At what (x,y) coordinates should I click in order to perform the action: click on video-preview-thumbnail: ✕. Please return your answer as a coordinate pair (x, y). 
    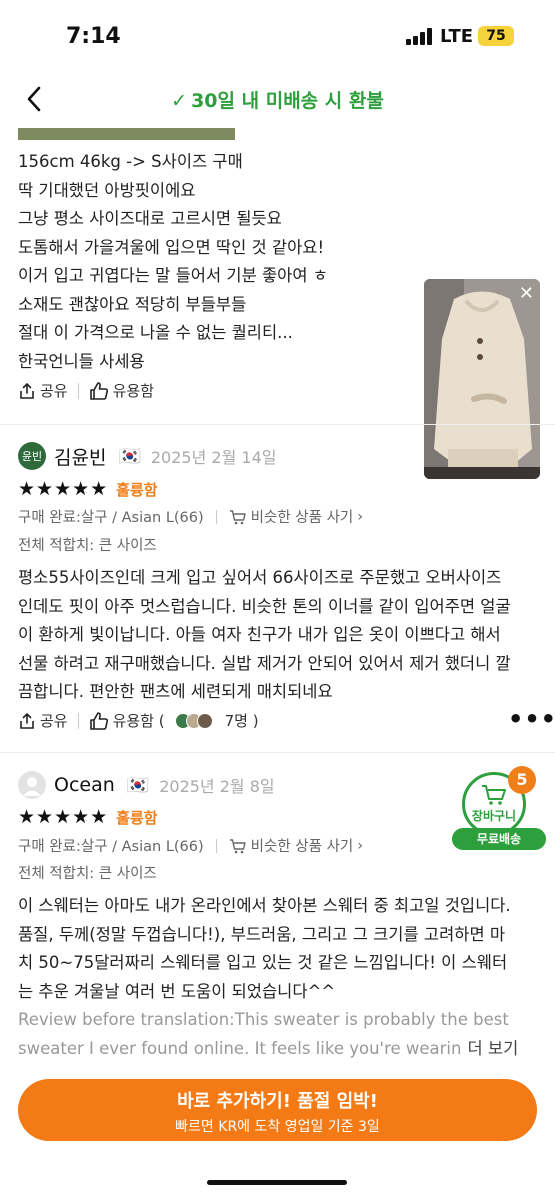
    Looking at the image, I should click on (482, 379).